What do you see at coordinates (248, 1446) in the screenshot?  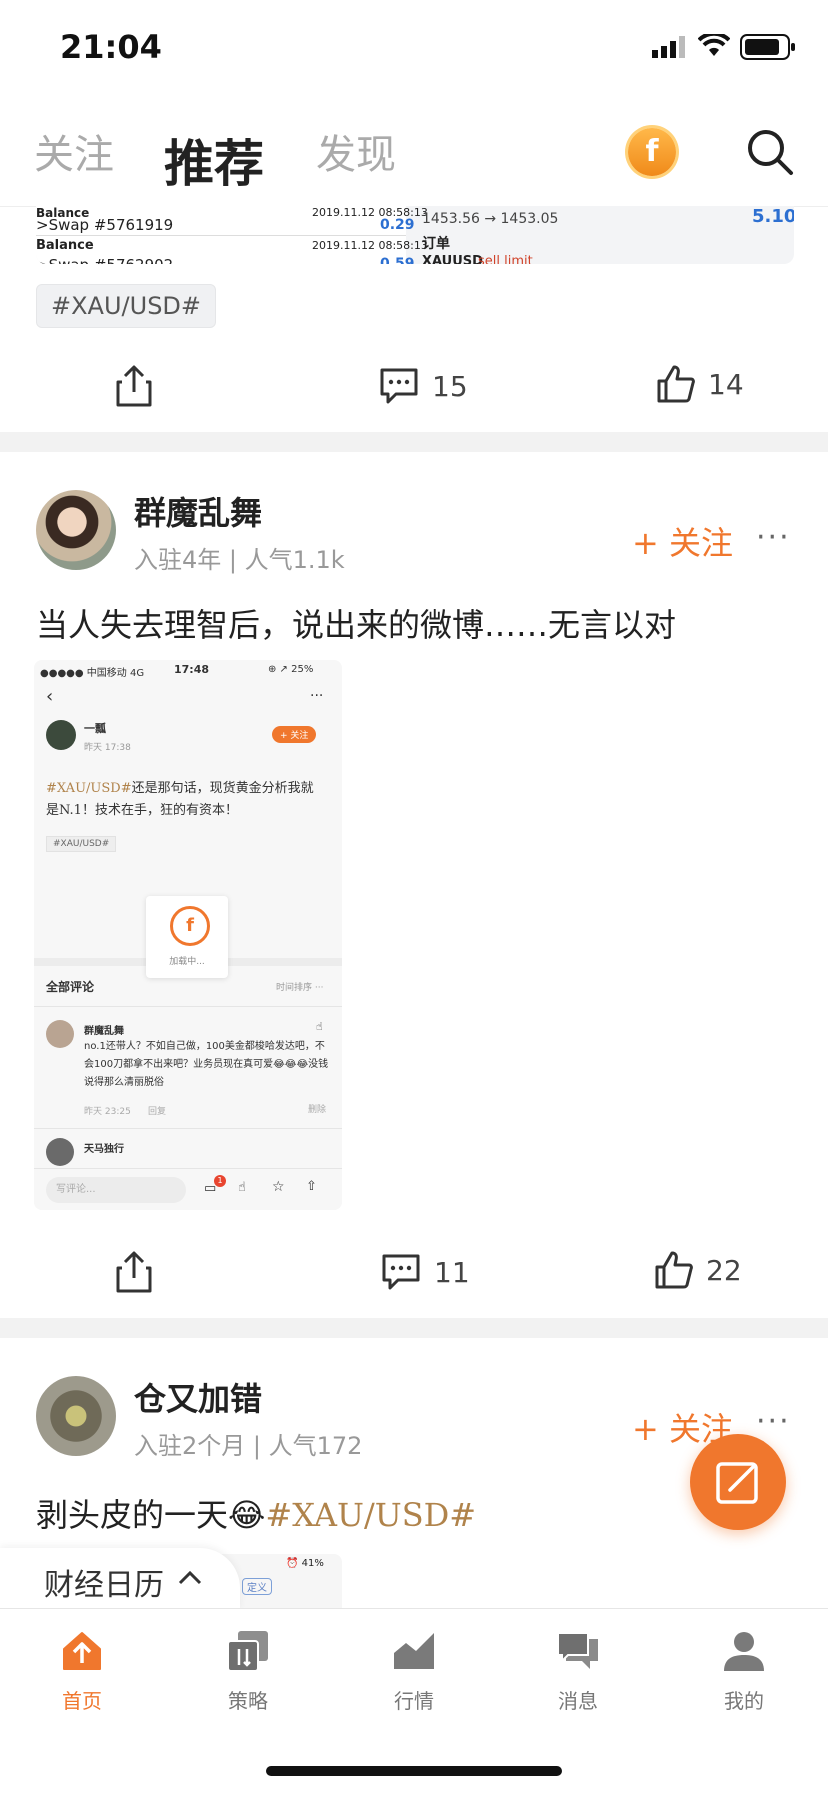 I see `author-meta: 入驻2个月 | 人气172` at bounding box center [248, 1446].